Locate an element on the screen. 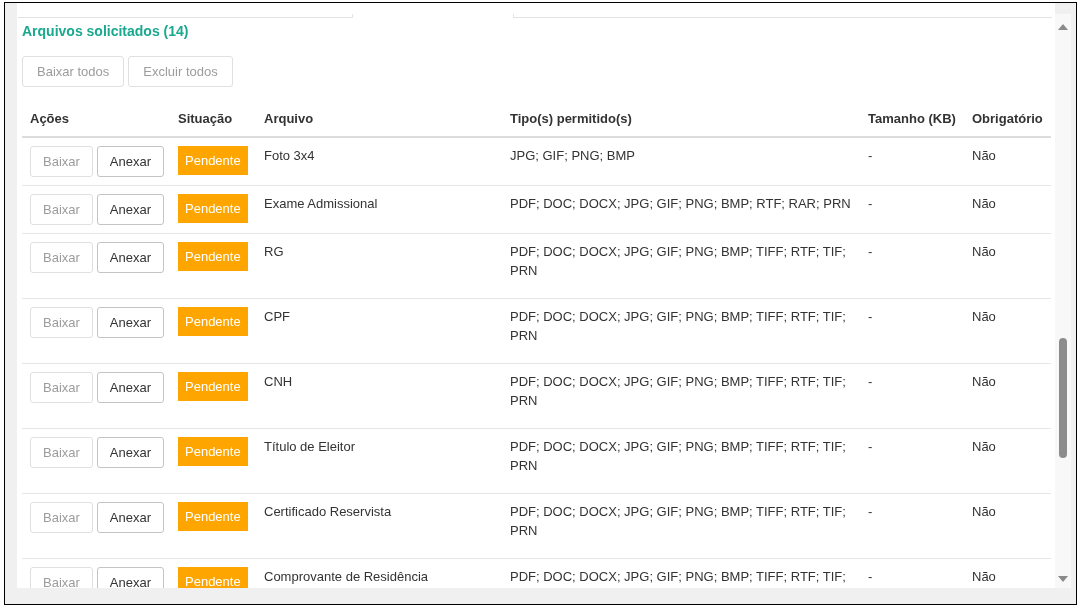  column-header: Situação is located at coordinates (205, 118).